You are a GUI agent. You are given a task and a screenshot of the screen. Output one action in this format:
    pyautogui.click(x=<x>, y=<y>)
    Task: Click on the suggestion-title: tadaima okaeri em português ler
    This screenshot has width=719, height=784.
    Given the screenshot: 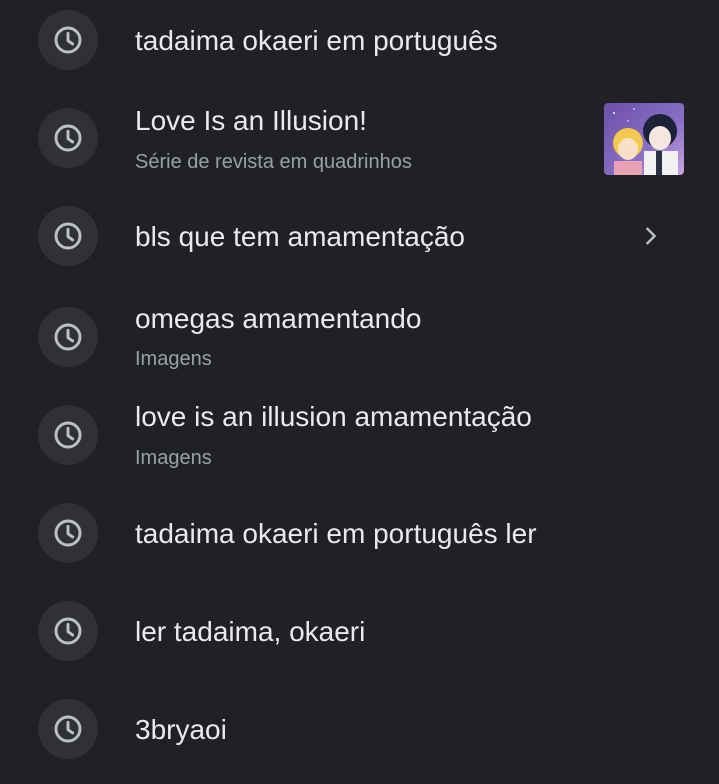 What is the action you would take?
    pyautogui.click(x=336, y=533)
    